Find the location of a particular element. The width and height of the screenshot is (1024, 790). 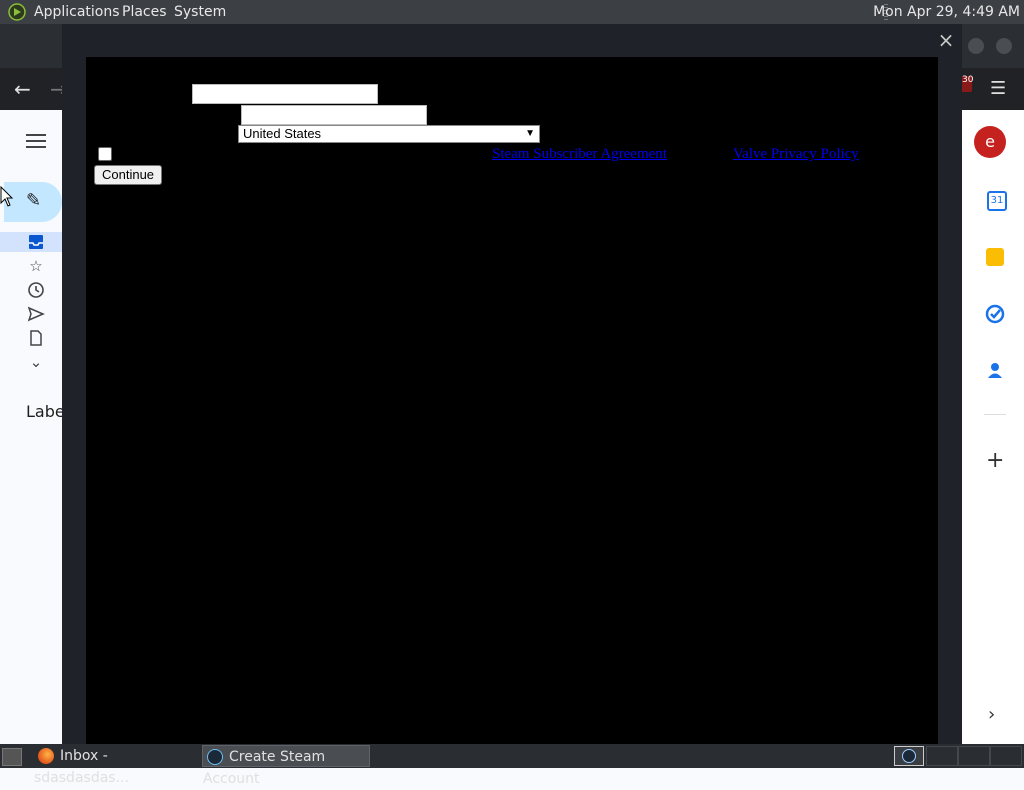

main-menu-icon is located at coordinates (36, 141).